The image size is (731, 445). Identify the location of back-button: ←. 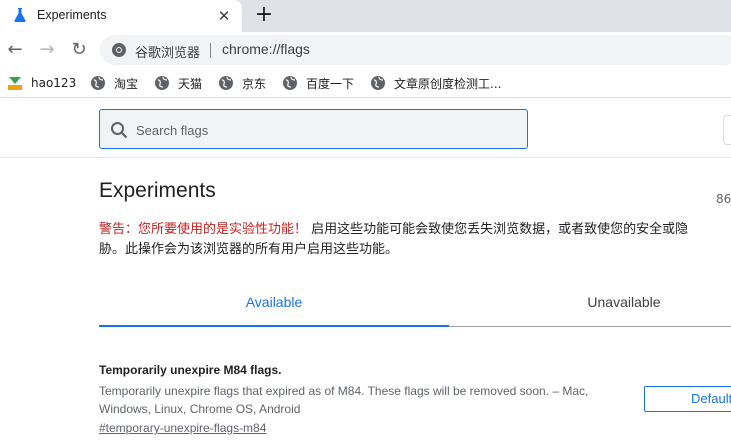
(15, 50).